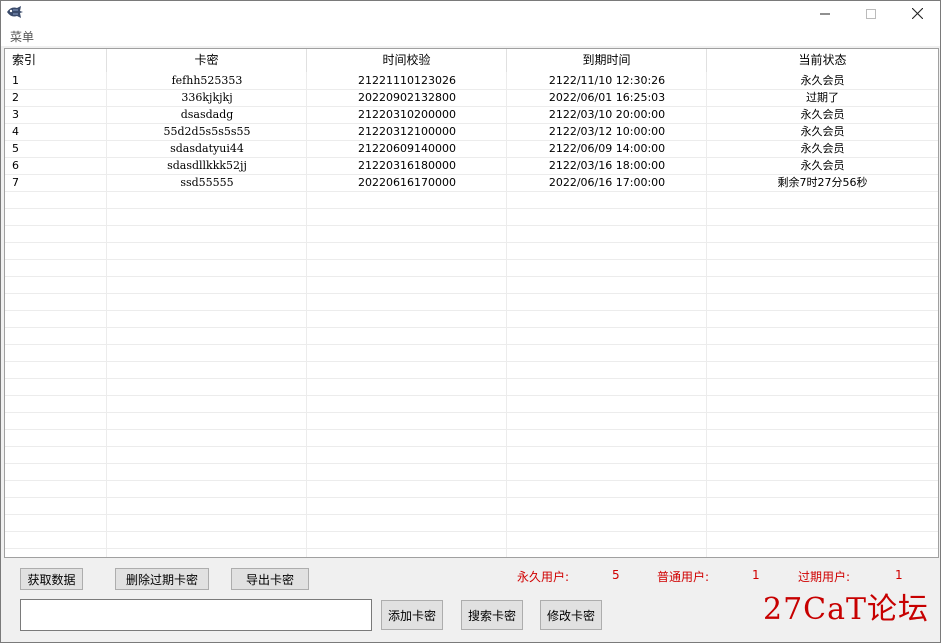 The image size is (941, 643). What do you see at coordinates (543, 577) in the screenshot?
I see `permanent-users-label: 永久用户:` at bounding box center [543, 577].